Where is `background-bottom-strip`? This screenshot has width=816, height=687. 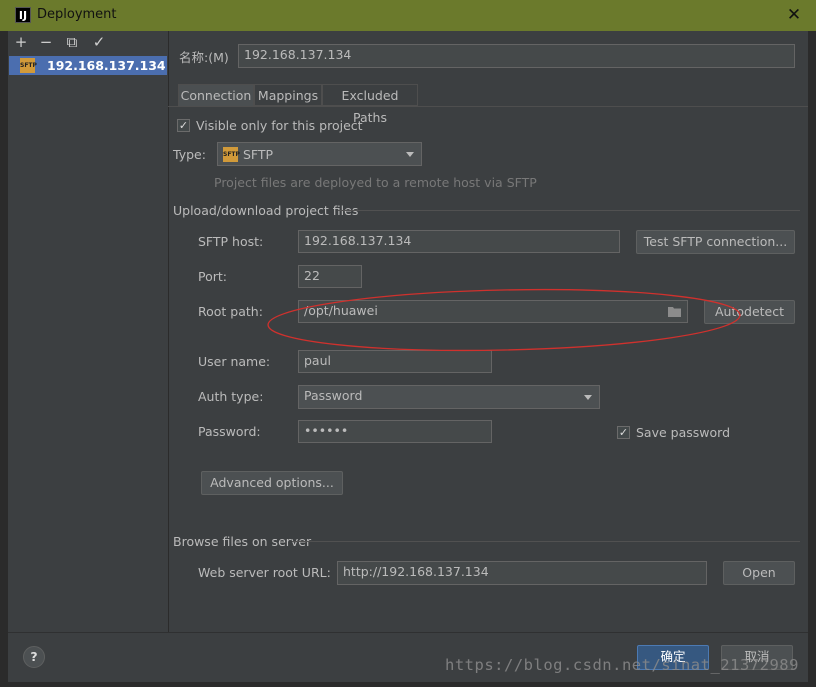
background-bottom-strip is located at coordinates (408, 684).